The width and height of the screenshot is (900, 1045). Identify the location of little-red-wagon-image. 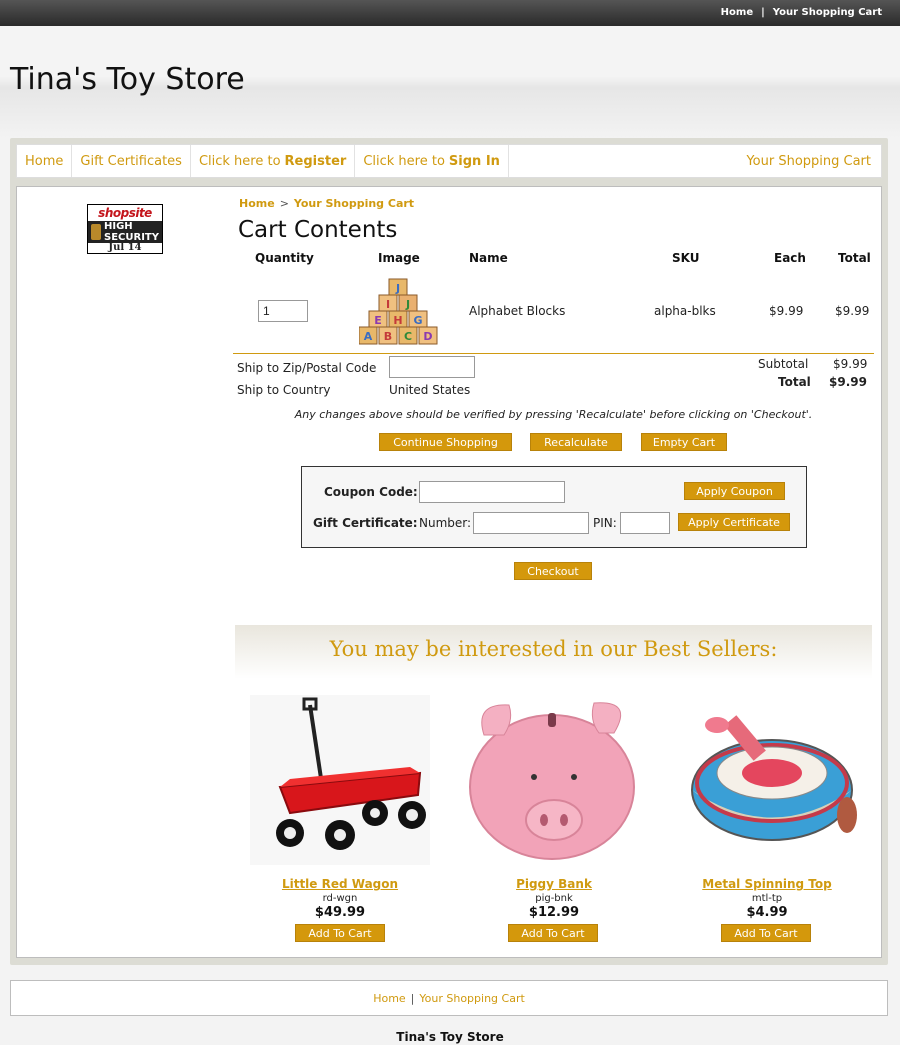
(340, 780).